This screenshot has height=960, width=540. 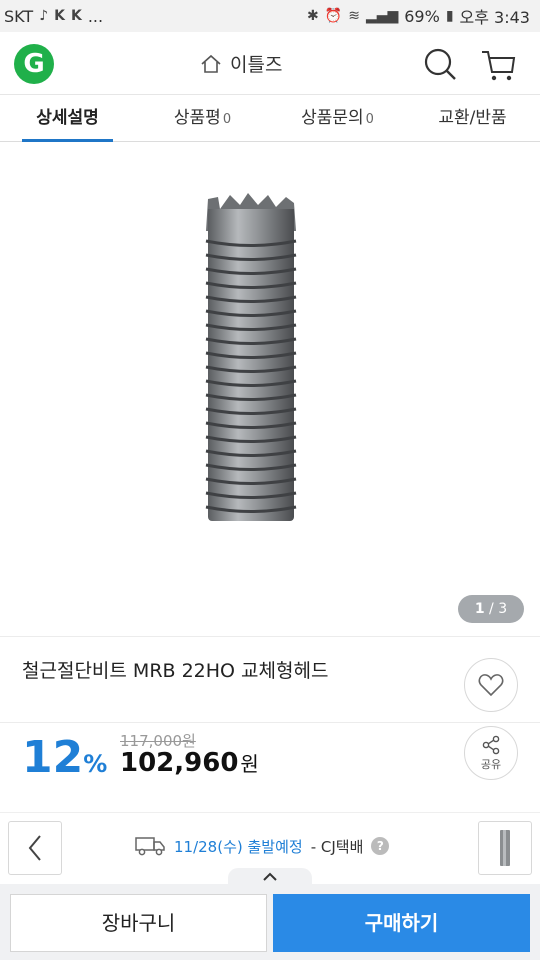 I want to click on chevron-left-icon, so click(x=34, y=848).